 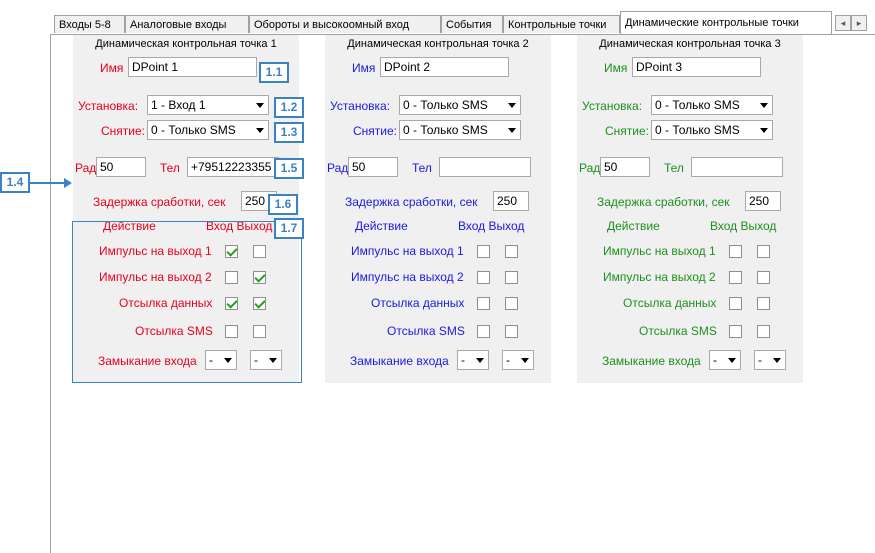 What do you see at coordinates (659, 277) in the screenshot?
I see `action-label-2: Импульс на выход 2` at bounding box center [659, 277].